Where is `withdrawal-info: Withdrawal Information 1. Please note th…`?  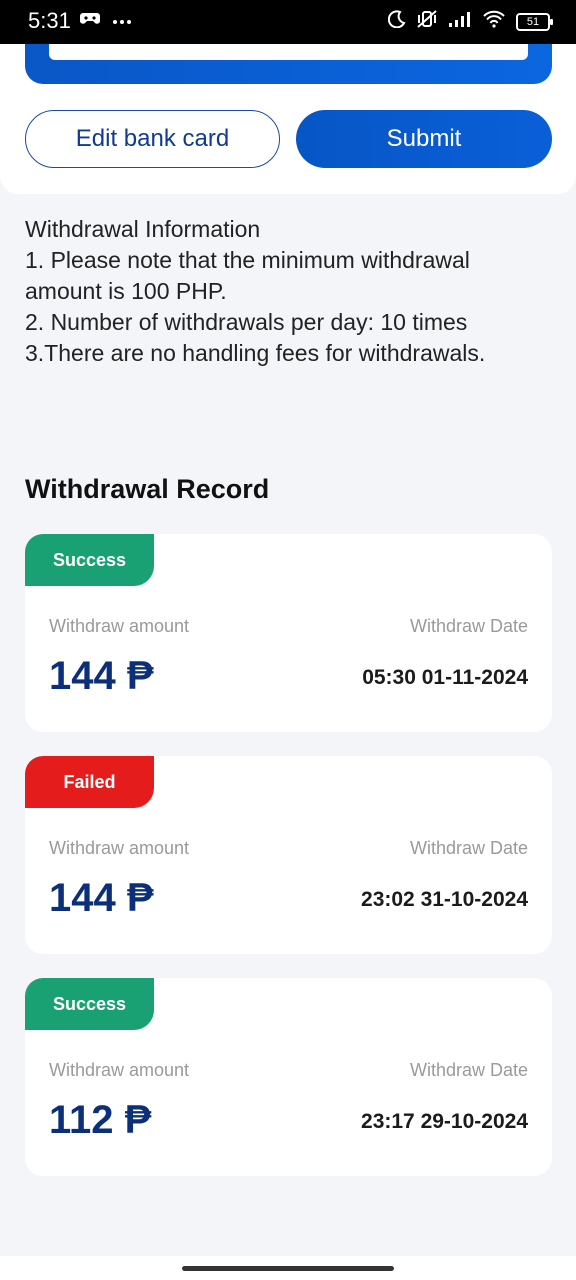 withdrawal-info: Withdrawal Information 1. Please note th… is located at coordinates (288, 291).